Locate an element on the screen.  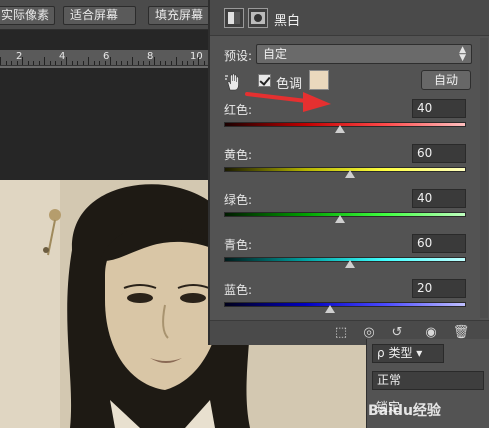
preset-label: 预设: is located at coordinates (238, 56).